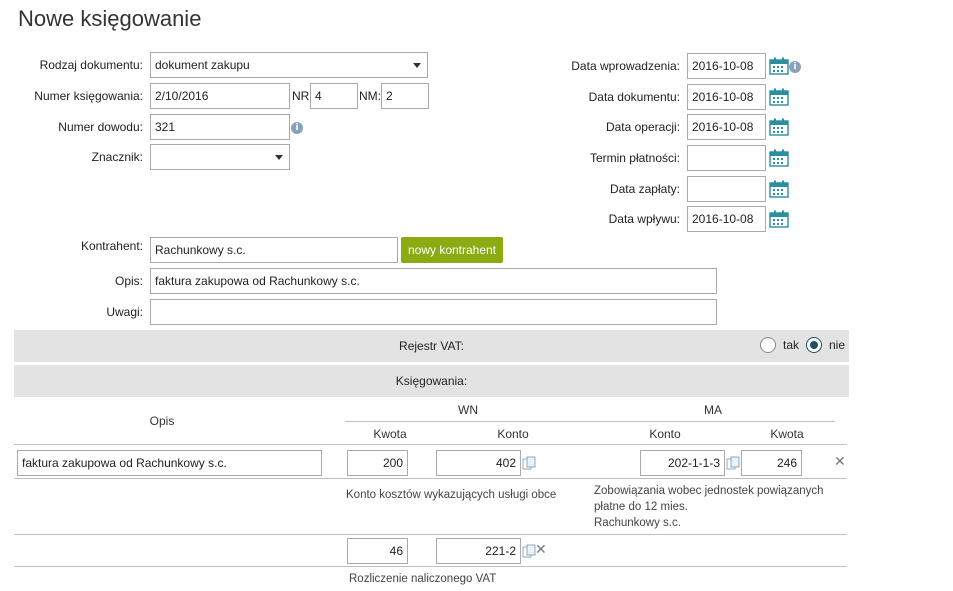  I want to click on rodzaj-select: dokument zakupu, so click(289, 65).